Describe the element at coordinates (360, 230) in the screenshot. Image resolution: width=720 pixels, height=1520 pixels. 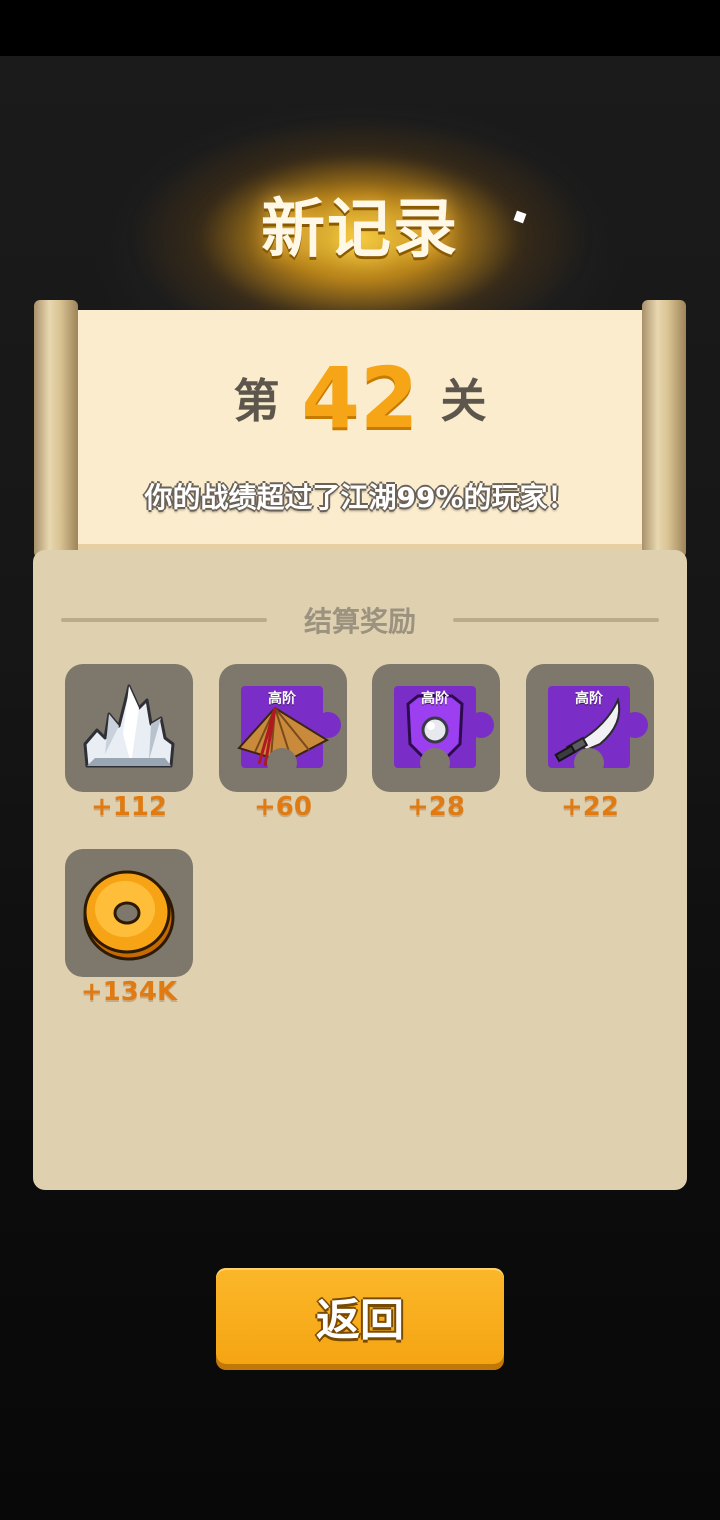
I see `new-record-title: 新记录` at that location.